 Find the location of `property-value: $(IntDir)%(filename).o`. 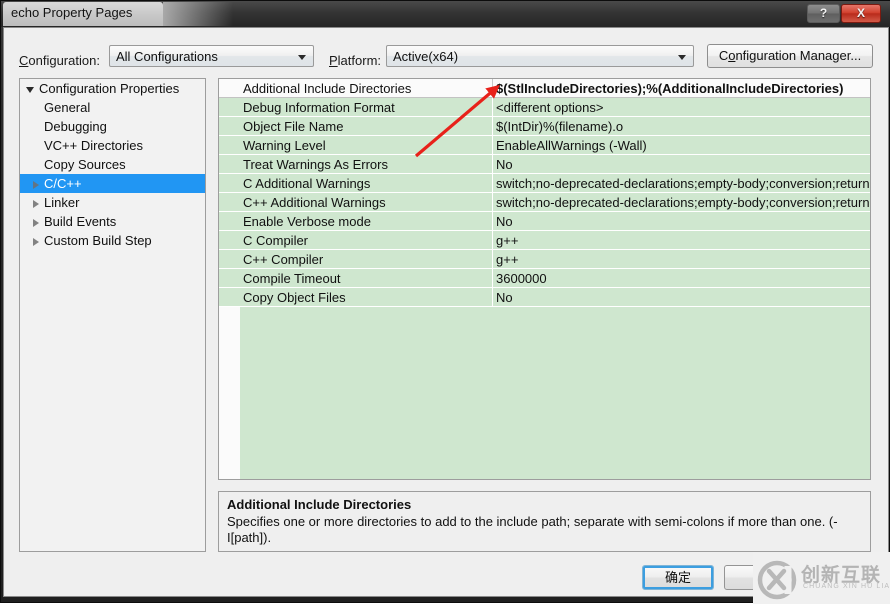

property-value: $(IntDir)%(filename).o is located at coordinates (683, 126).